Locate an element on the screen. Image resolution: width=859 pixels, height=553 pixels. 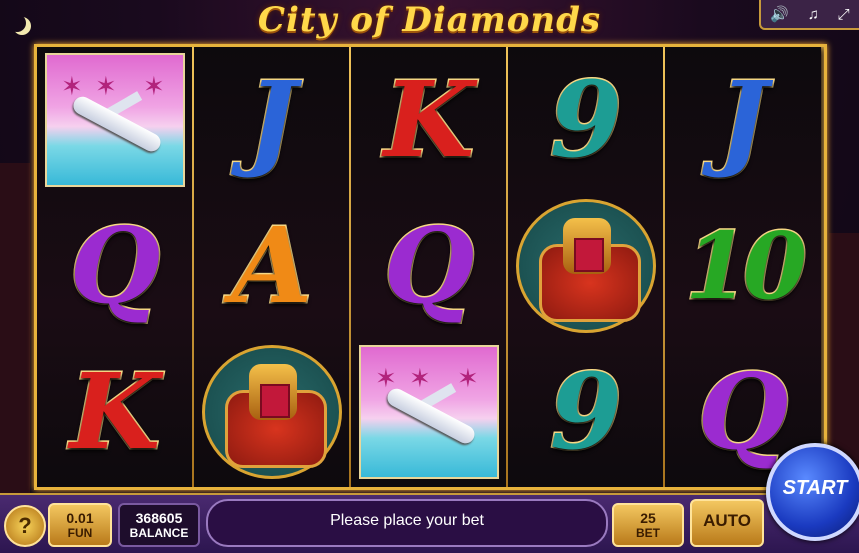
bet-label: BET is located at coordinates (648, 533).